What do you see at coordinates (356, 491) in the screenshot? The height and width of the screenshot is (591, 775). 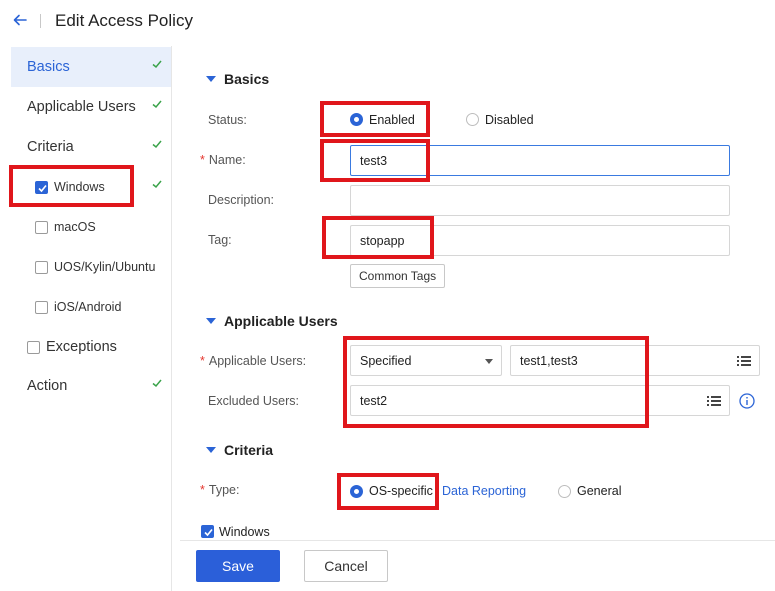 I see `type-os-specific-radio` at bounding box center [356, 491].